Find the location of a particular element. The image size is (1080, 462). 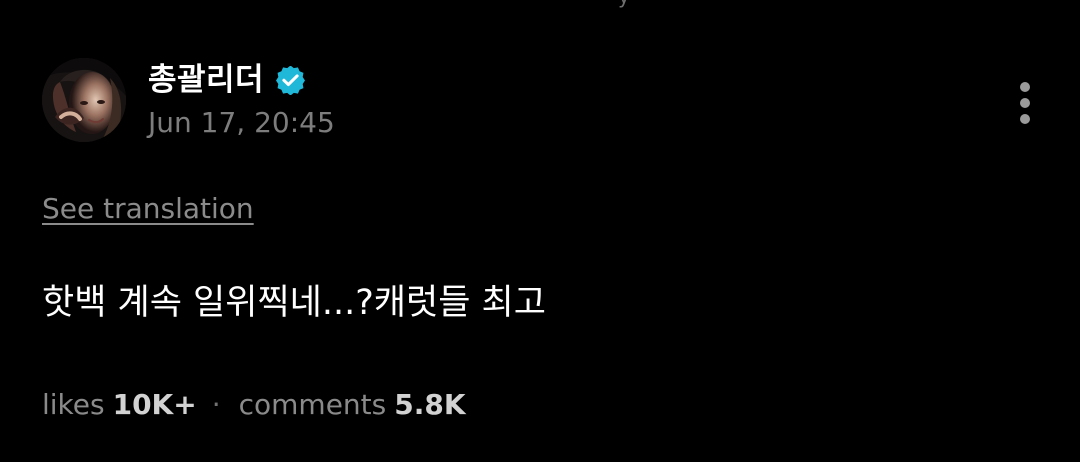

profile-photo is located at coordinates (84, 100).